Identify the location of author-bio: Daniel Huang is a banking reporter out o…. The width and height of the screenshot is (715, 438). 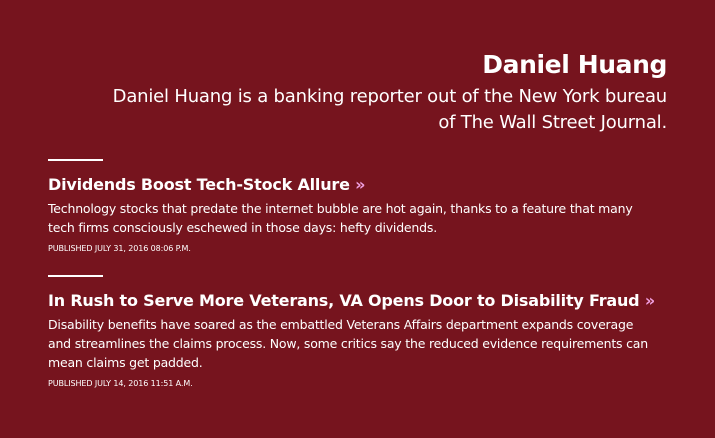
(390, 109).